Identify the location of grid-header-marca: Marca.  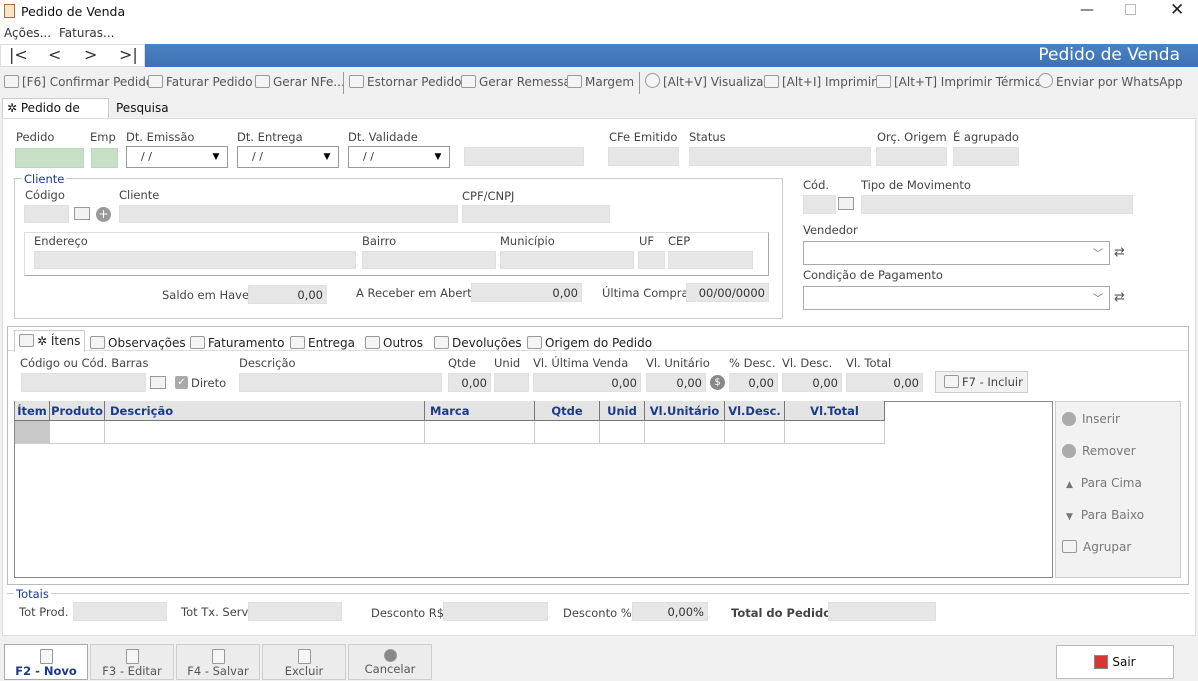
(480, 411).